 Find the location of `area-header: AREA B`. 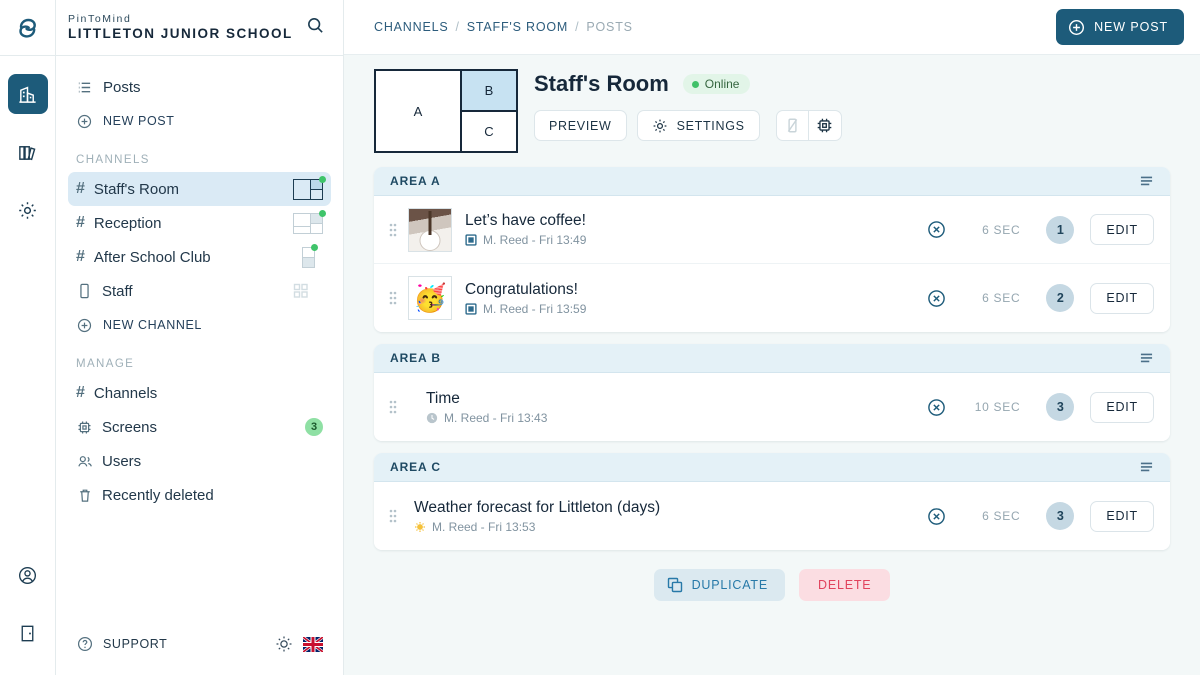

area-header: AREA B is located at coordinates (772, 358).